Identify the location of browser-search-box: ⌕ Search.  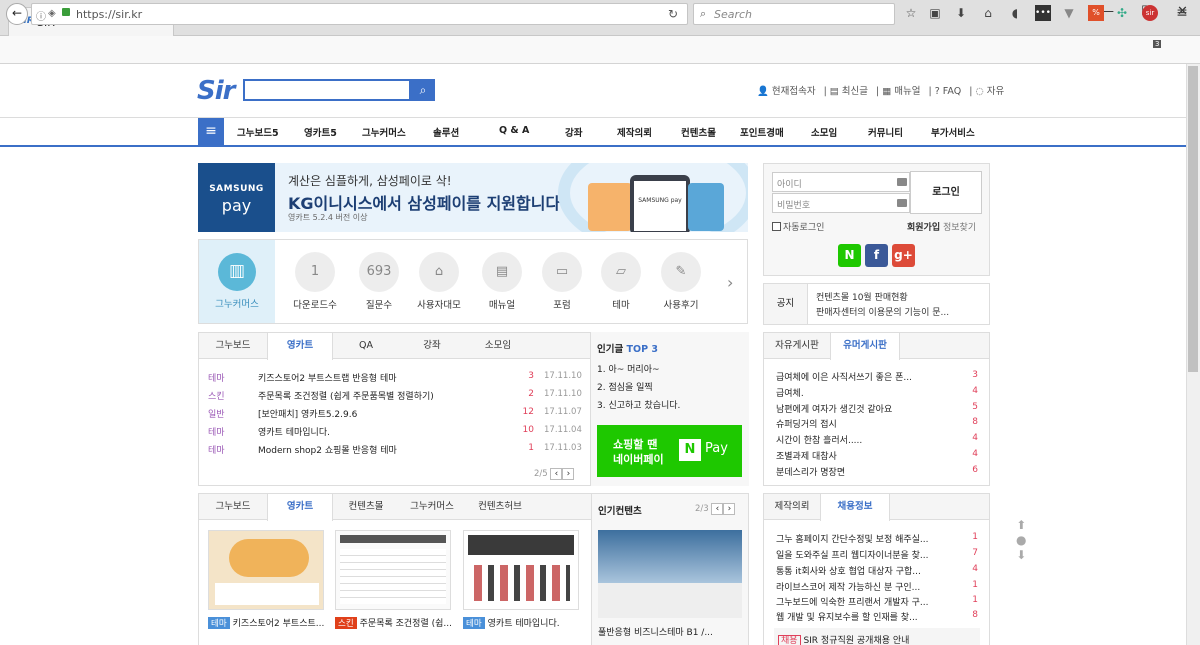
(794, 14).